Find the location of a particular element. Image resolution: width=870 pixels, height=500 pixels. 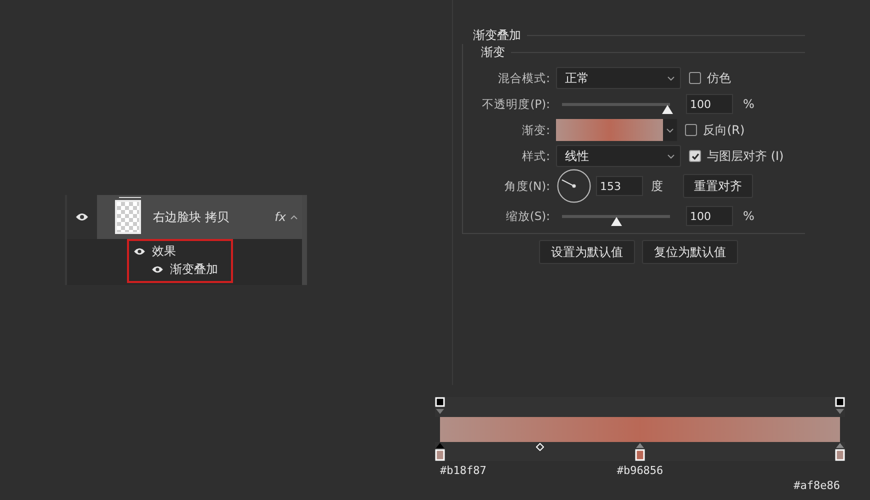

field-label: 不透明度(P): is located at coordinates (515, 104).